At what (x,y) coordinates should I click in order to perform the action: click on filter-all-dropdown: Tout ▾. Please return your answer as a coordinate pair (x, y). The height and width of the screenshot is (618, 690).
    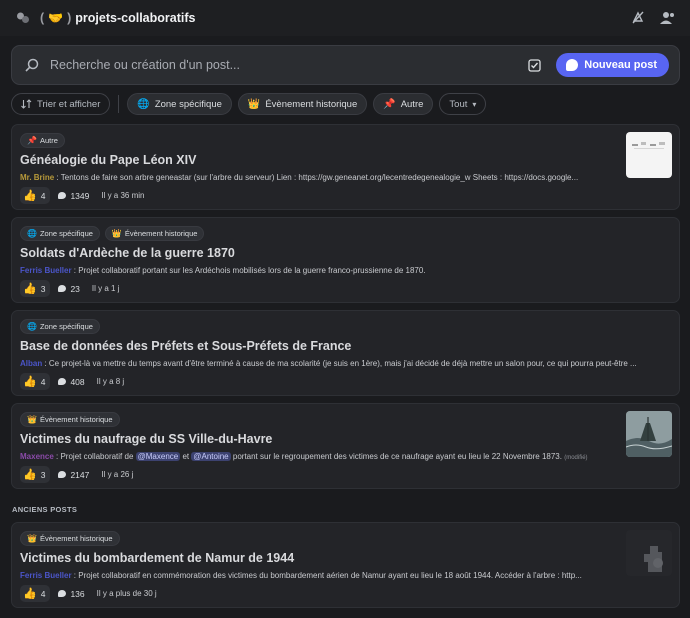
    Looking at the image, I should click on (463, 104).